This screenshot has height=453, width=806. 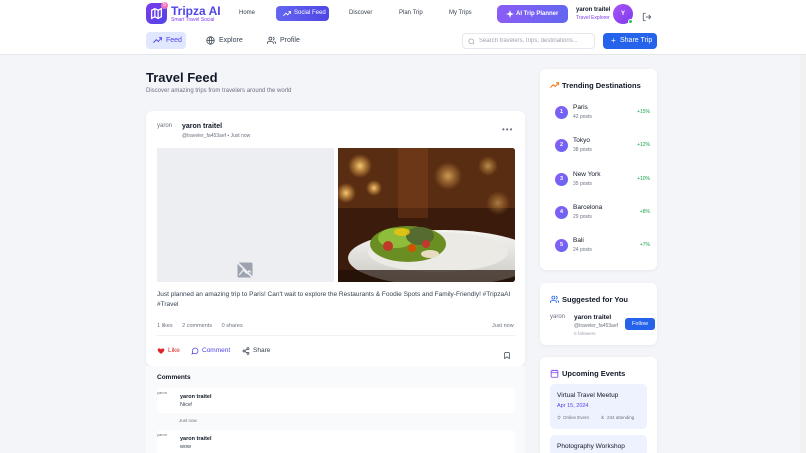 What do you see at coordinates (644, 245) in the screenshot?
I see `destination-trend: +7%` at bounding box center [644, 245].